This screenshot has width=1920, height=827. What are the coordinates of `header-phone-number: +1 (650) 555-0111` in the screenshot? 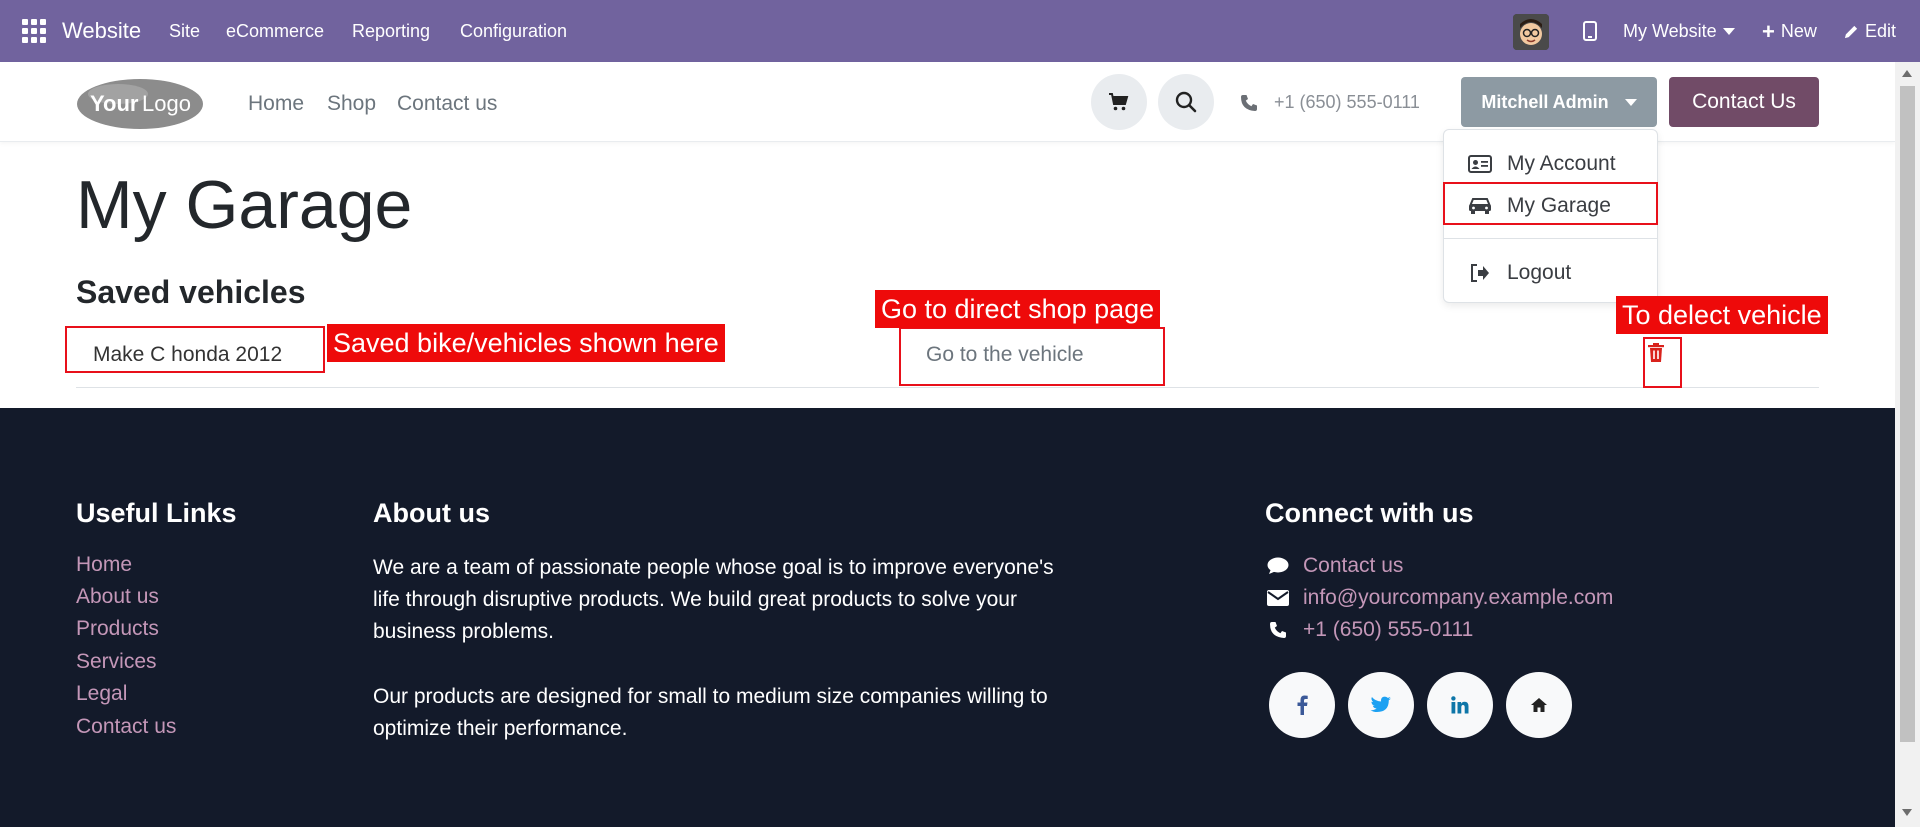 It's located at (1347, 102).